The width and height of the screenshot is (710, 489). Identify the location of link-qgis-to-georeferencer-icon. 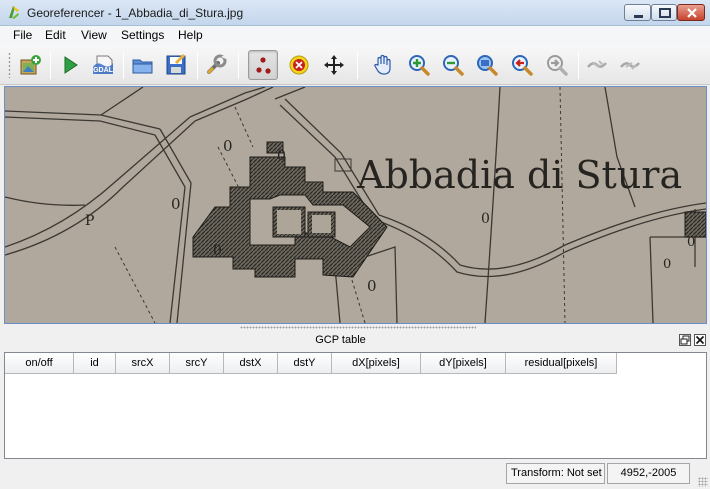
(630, 66).